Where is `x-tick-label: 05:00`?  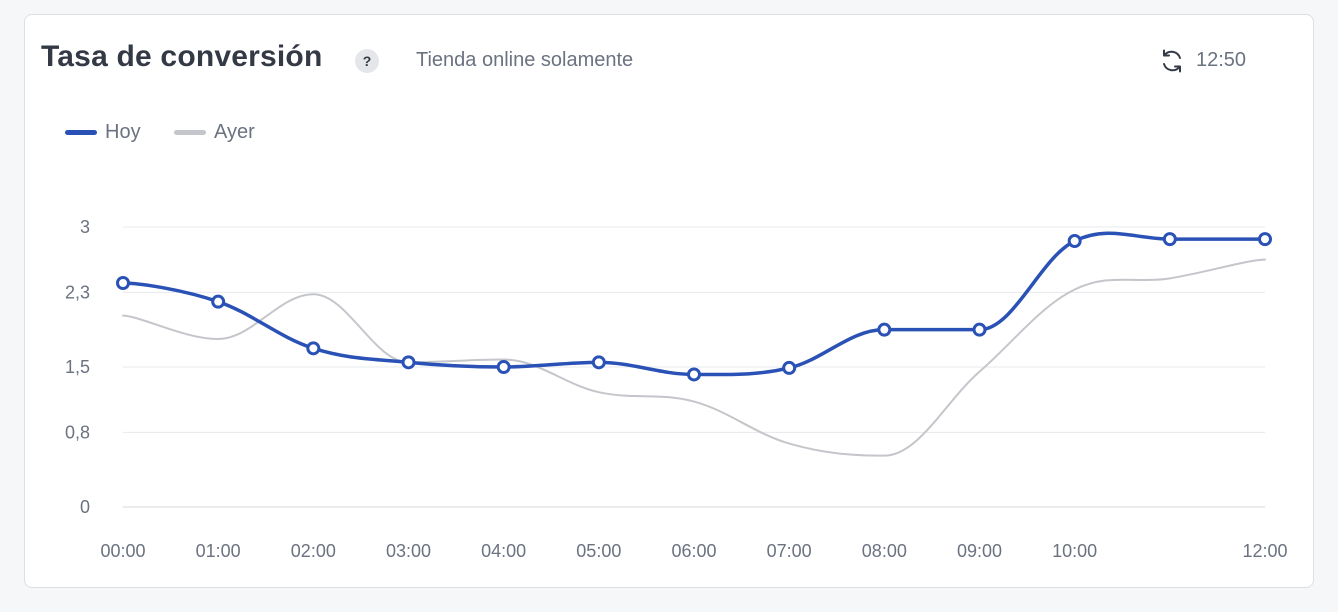 x-tick-label: 05:00 is located at coordinates (598, 551).